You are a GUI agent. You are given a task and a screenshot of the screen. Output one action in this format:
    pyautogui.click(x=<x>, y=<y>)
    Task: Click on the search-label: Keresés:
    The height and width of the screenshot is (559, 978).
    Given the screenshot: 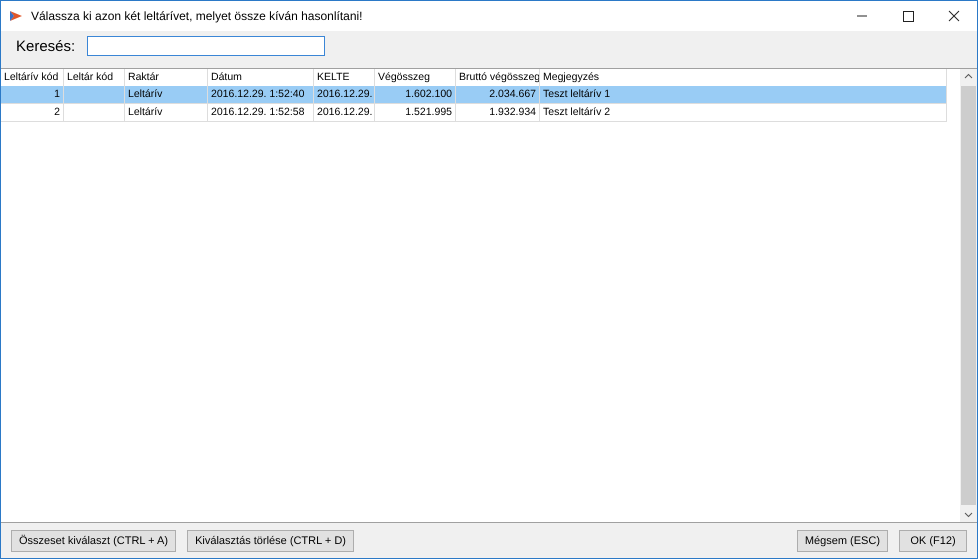 What is the action you would take?
    pyautogui.click(x=46, y=46)
    